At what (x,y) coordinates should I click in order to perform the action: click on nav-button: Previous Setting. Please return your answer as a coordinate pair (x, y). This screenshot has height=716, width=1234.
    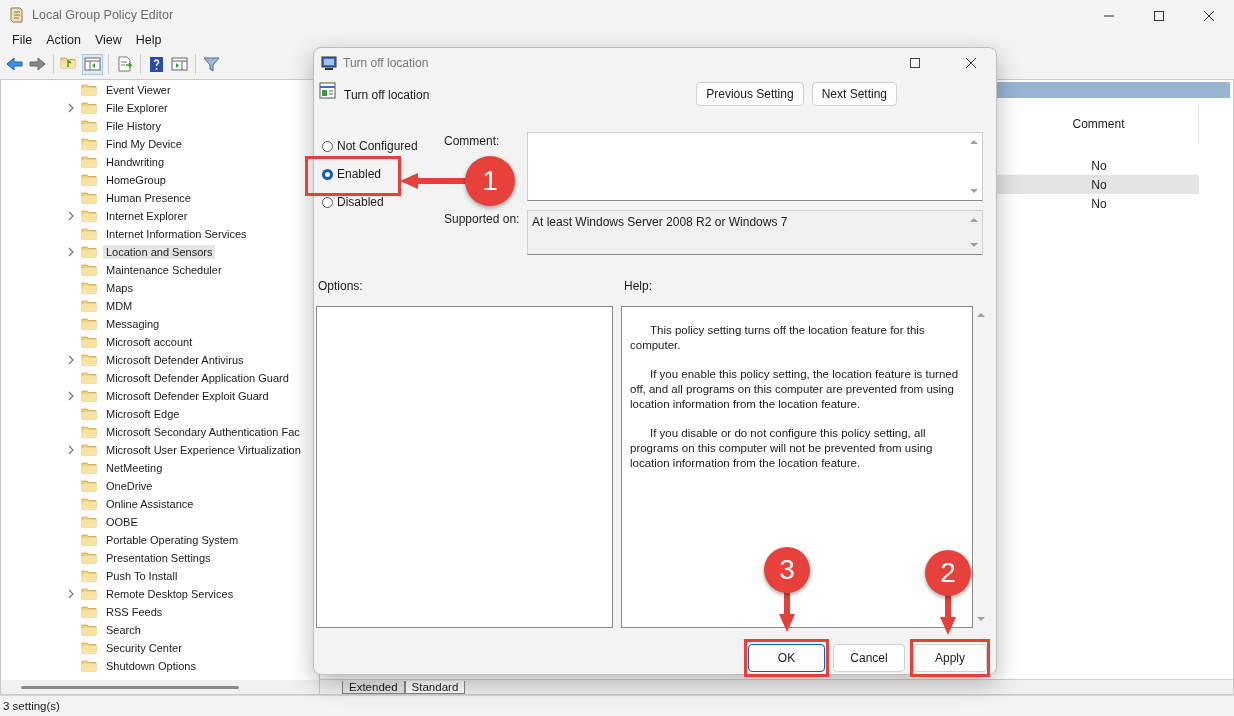
    Looking at the image, I should click on (750, 94).